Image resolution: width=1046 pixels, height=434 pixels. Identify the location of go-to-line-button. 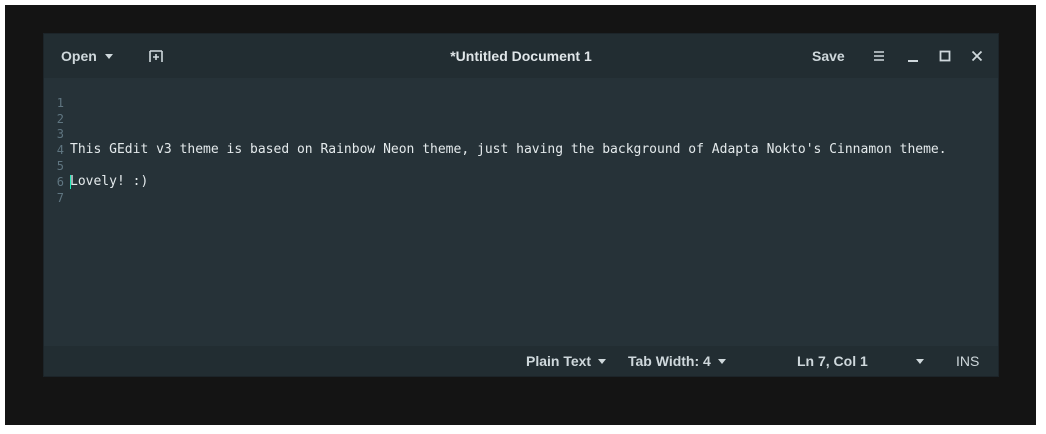
(920, 361).